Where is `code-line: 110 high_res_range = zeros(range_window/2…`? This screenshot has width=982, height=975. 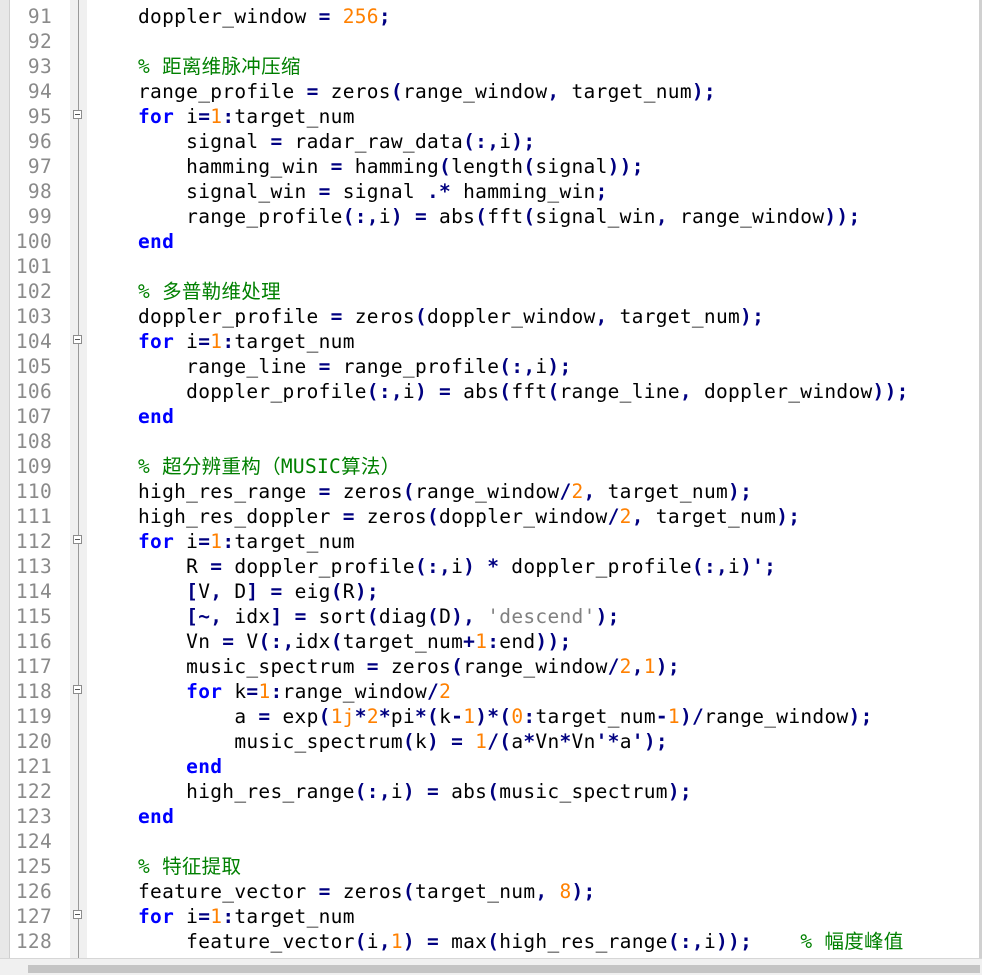 code-line: 110 high_res_range = zeros(range_window/2… is located at coordinates (491, 491).